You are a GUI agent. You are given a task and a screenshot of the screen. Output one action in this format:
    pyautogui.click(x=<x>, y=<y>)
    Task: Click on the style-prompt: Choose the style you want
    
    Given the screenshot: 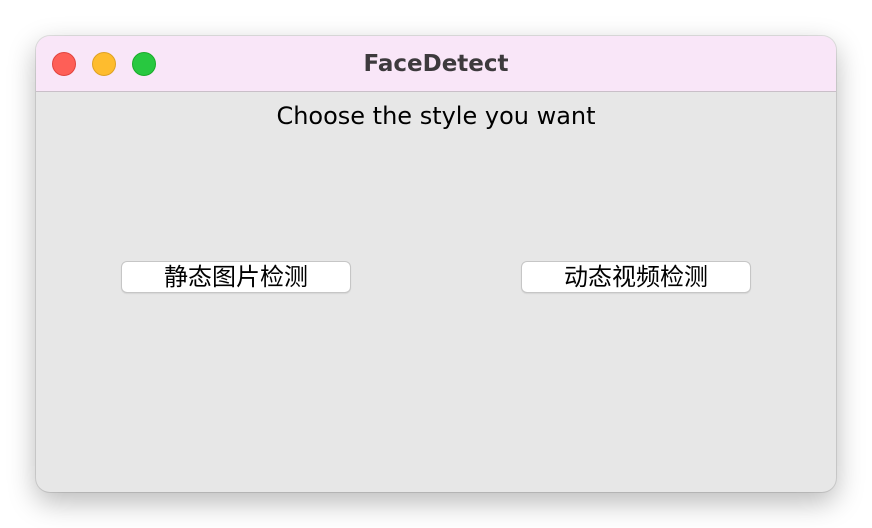 What is the action you would take?
    pyautogui.click(x=436, y=116)
    